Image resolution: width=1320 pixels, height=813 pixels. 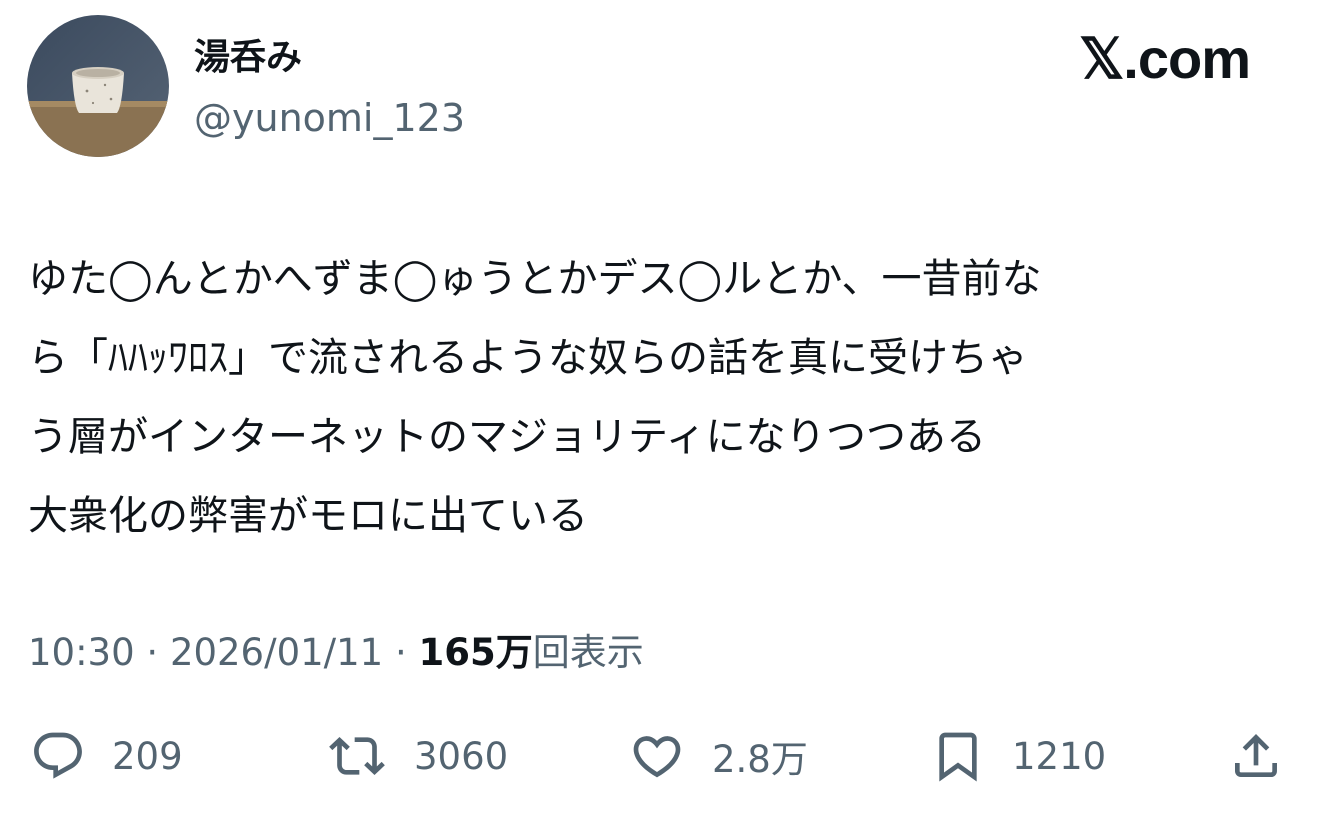 What do you see at coordinates (760, 759) in the screenshot?
I see `like-count: 2.8万` at bounding box center [760, 759].